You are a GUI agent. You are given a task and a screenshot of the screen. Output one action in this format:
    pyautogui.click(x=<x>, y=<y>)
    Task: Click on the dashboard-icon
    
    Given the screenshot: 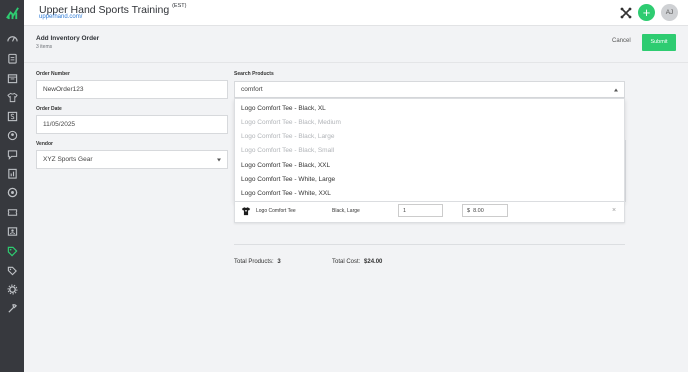 What is the action you would take?
    pyautogui.click(x=12, y=39)
    